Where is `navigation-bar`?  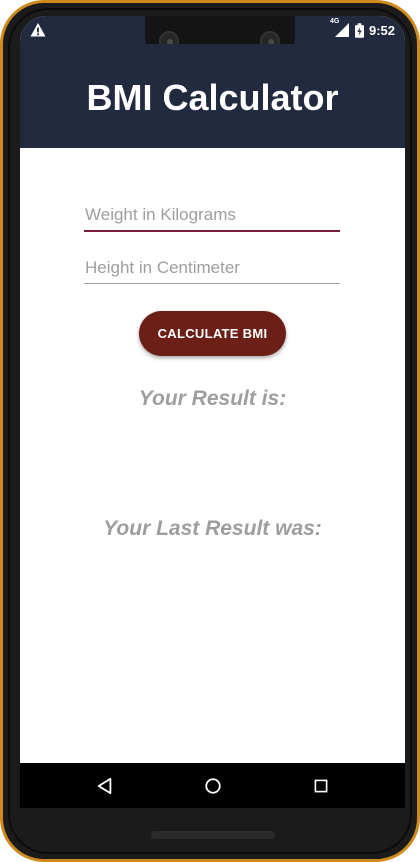
navigation-bar is located at coordinates (212, 785).